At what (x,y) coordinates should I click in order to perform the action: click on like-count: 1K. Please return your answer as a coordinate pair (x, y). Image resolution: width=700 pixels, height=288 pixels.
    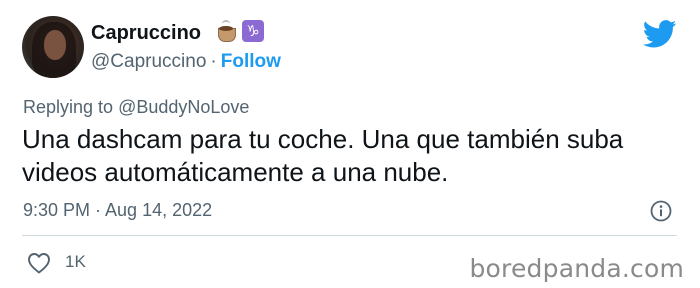
    Looking at the image, I should click on (75, 261).